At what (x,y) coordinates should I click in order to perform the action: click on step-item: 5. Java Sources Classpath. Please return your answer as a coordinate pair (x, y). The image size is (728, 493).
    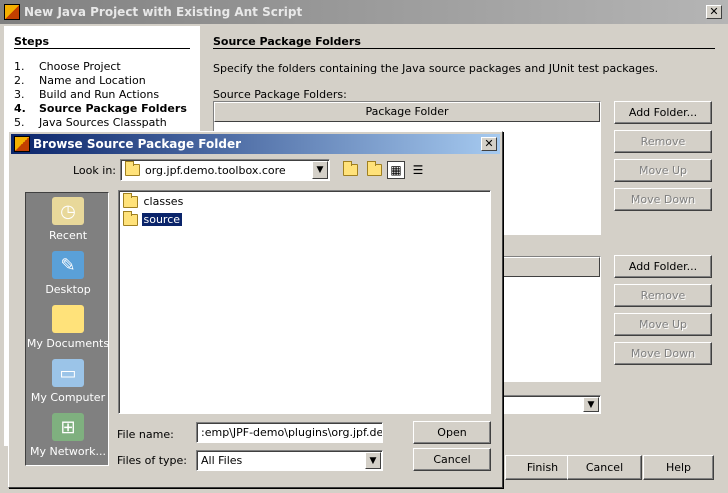
    Looking at the image, I should click on (90, 122).